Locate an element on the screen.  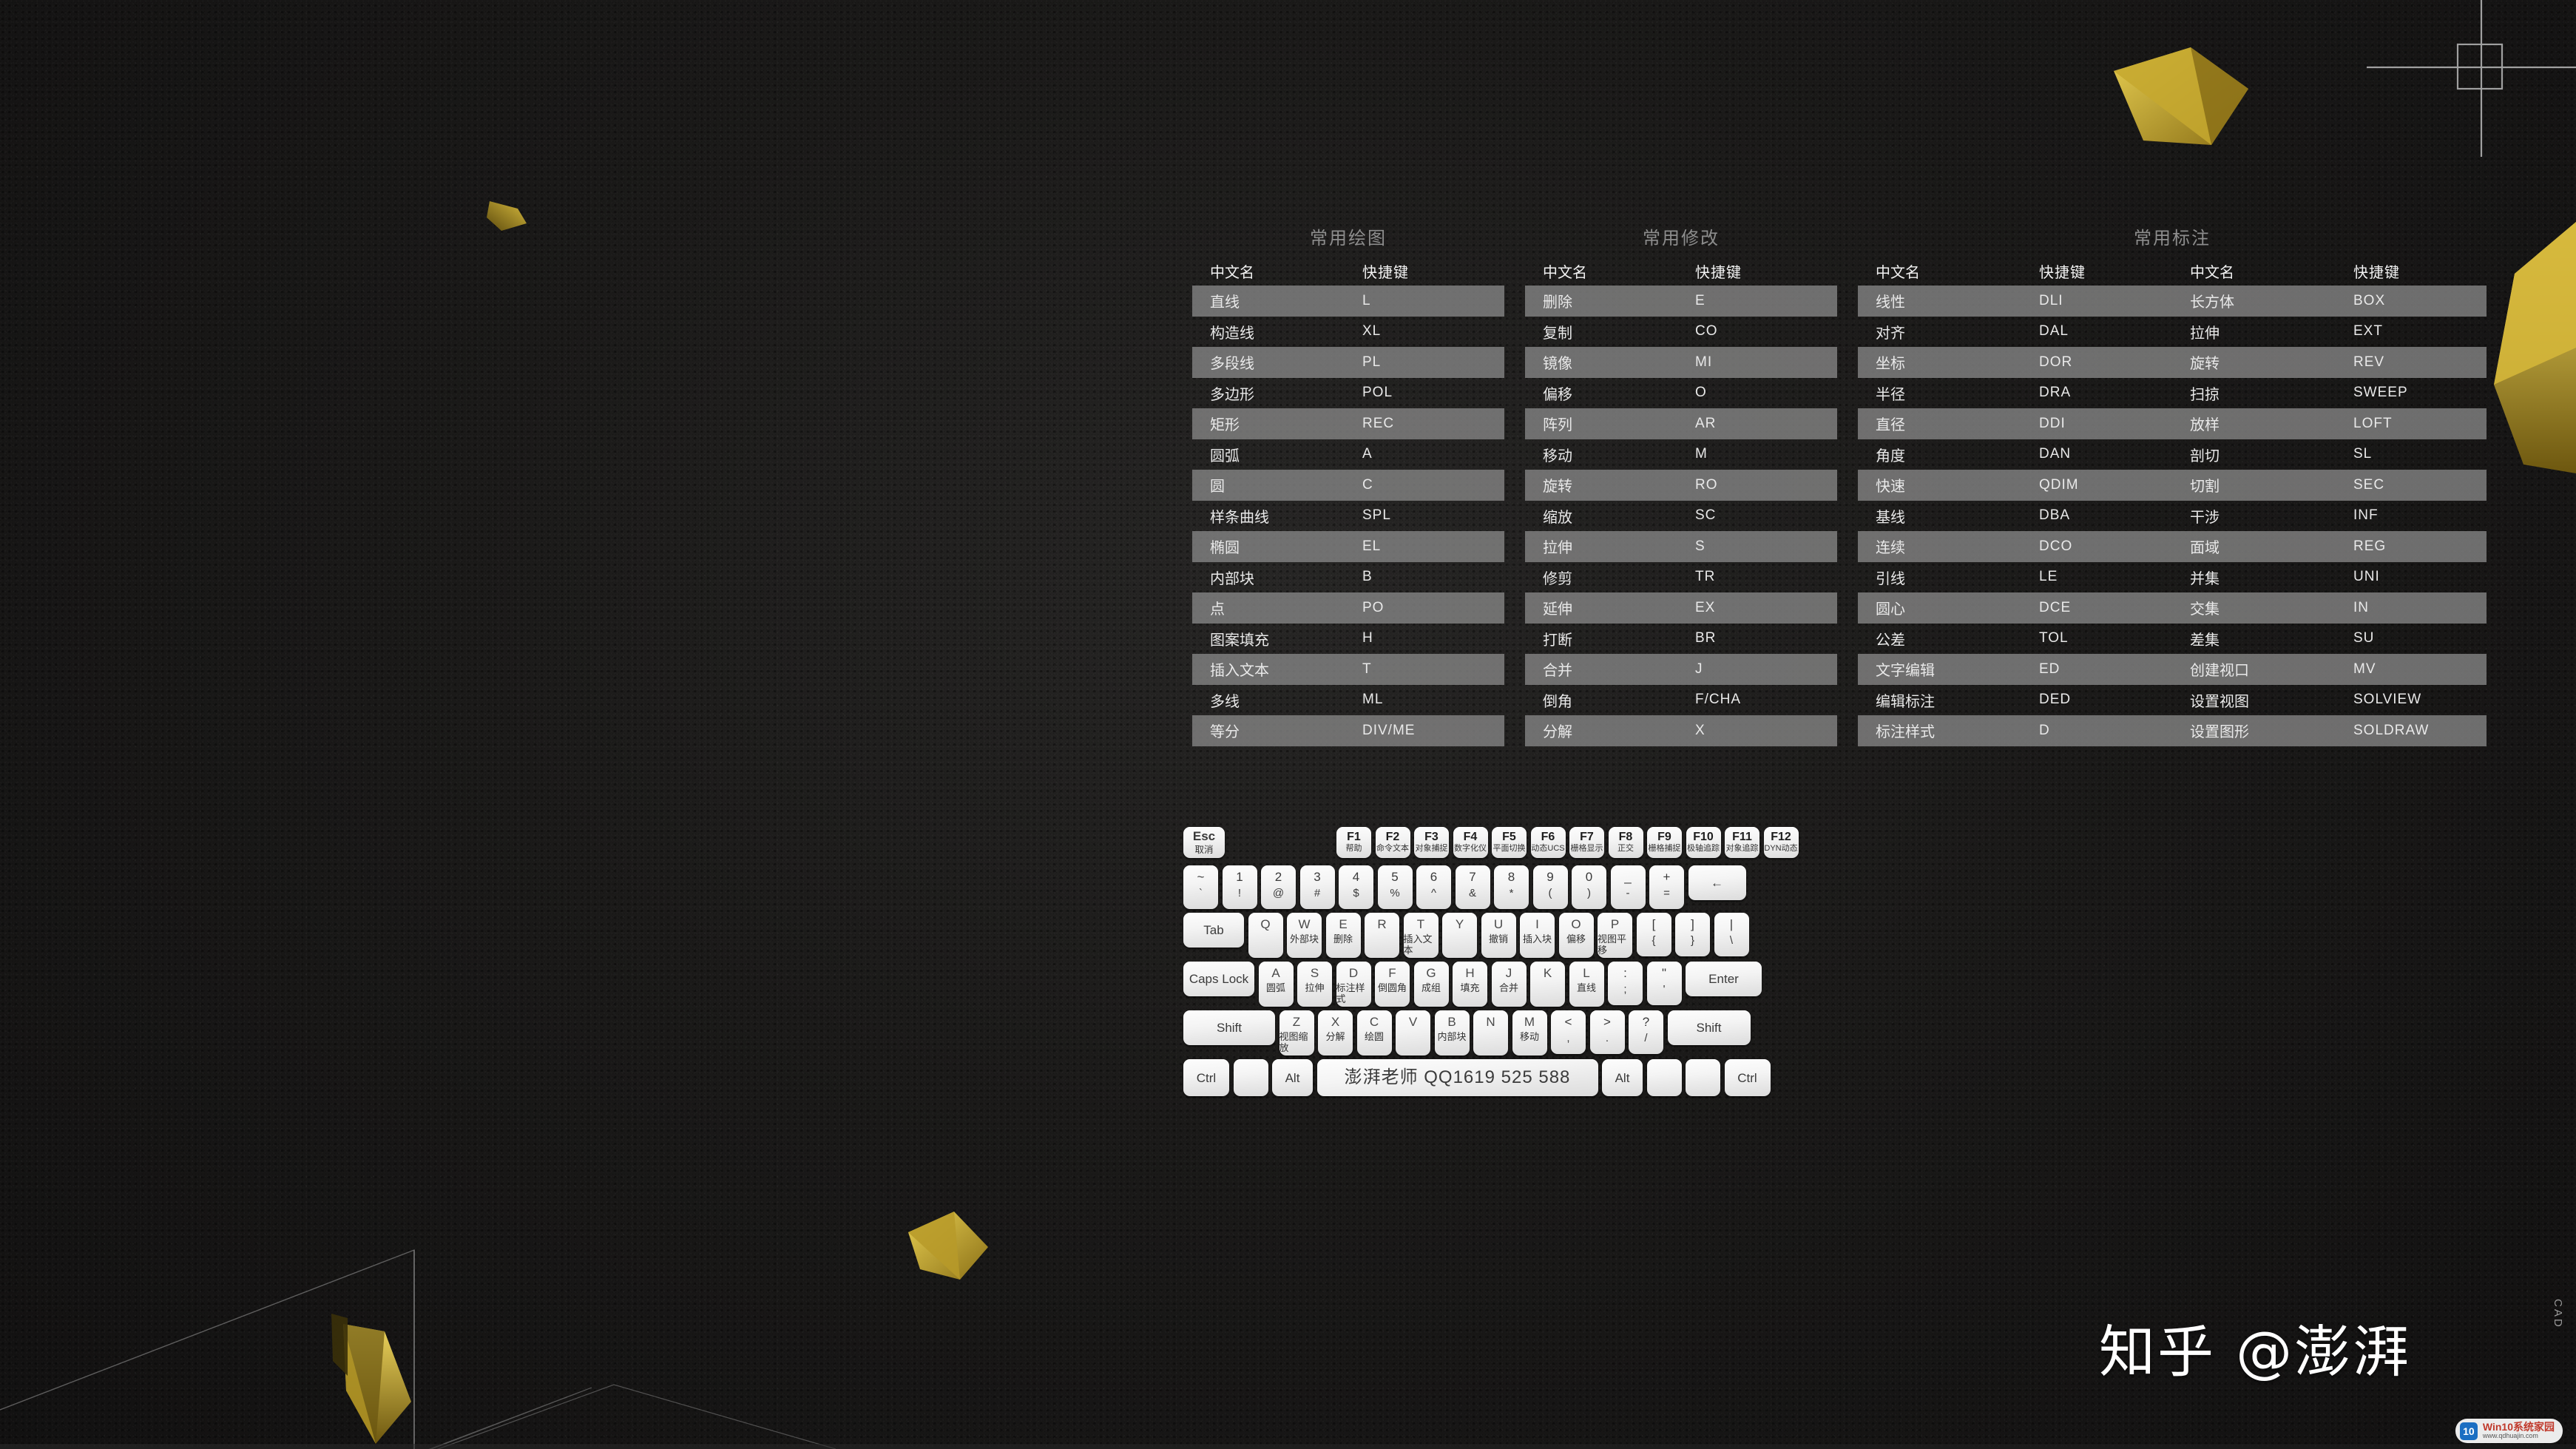
key-9-9: 9( is located at coordinates (1550, 887).